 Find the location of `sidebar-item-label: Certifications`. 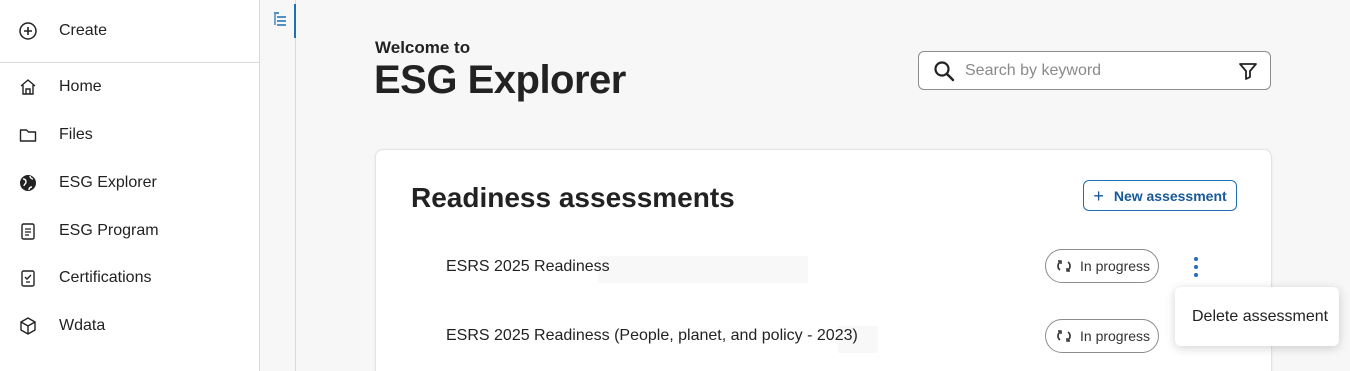

sidebar-item-label: Certifications is located at coordinates (105, 277).